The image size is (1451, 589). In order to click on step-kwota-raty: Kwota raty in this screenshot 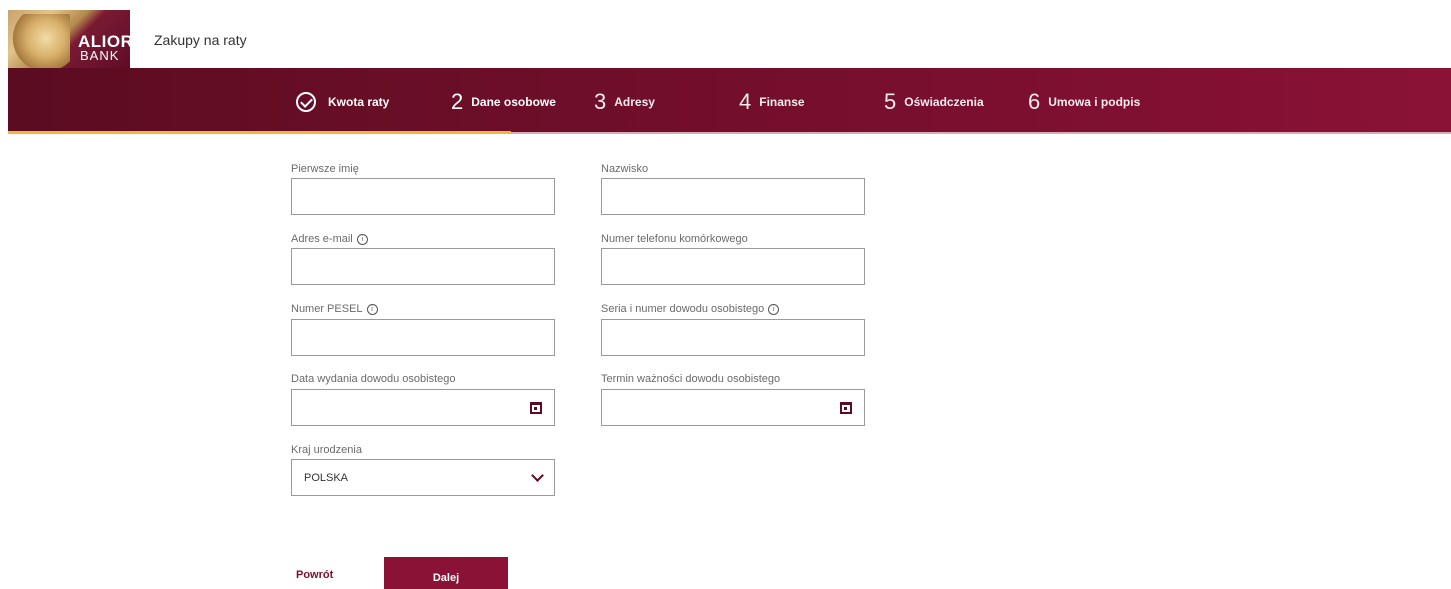, I will do `click(342, 102)`.